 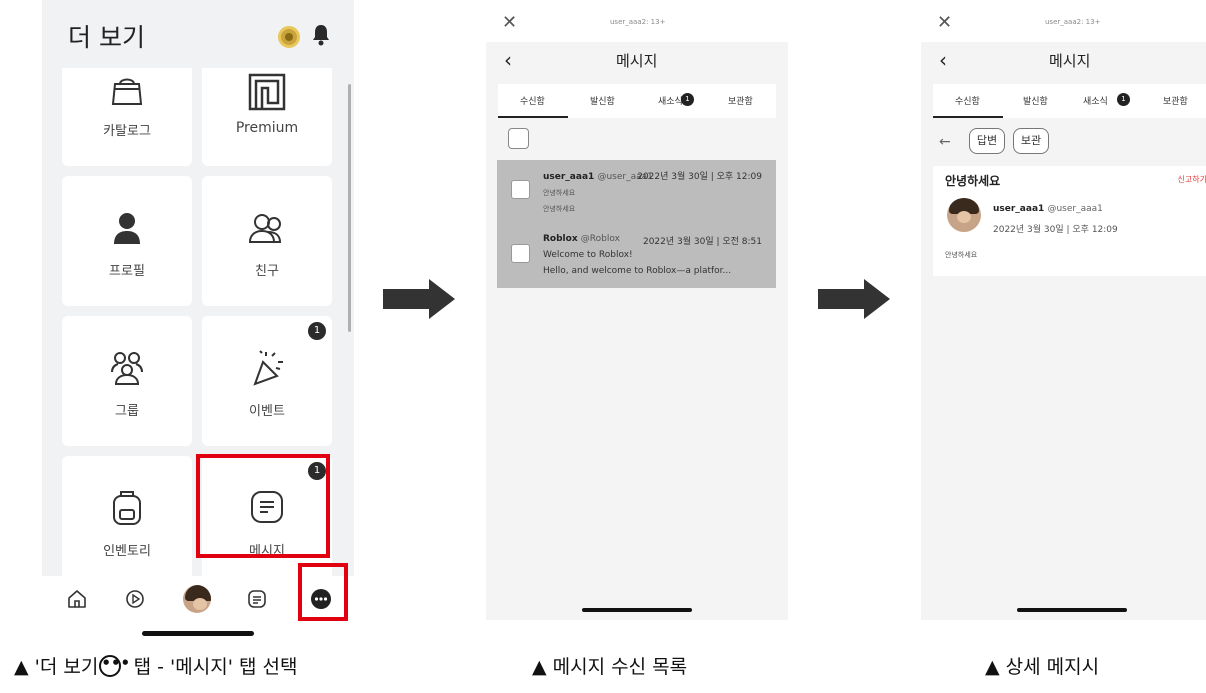 What do you see at coordinates (106, 37) in the screenshot?
I see `page-title: 더 보기` at bounding box center [106, 37].